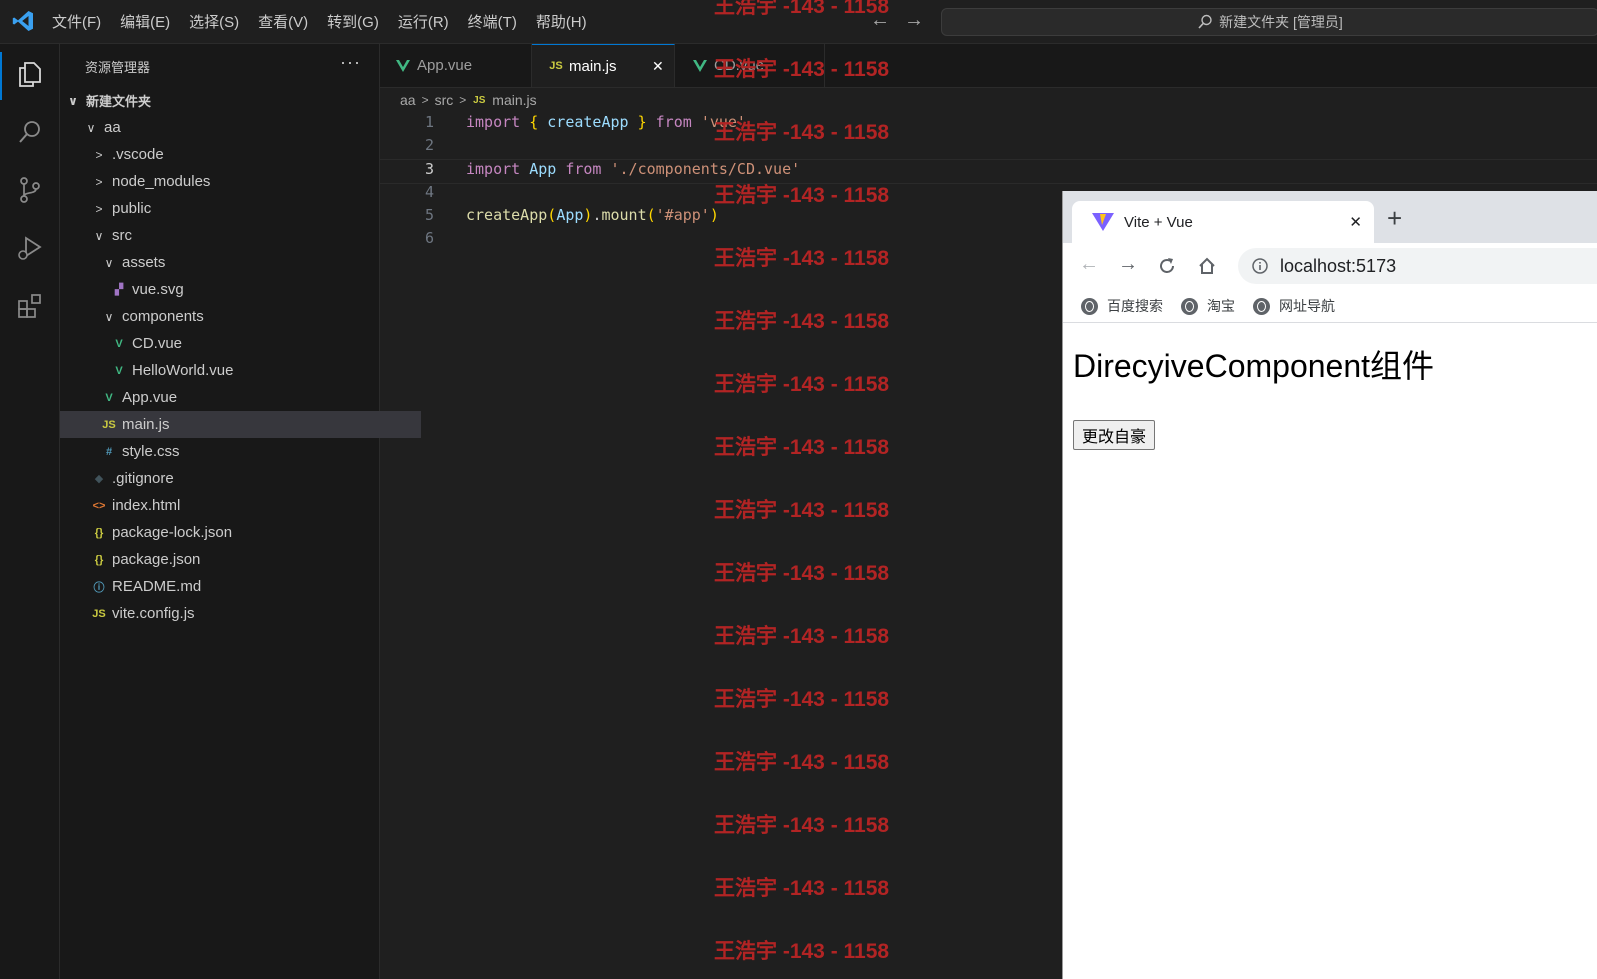 The height and width of the screenshot is (979, 1597). Describe the element at coordinates (240, 316) in the screenshot. I see `tree-item: ∨ components` at that location.